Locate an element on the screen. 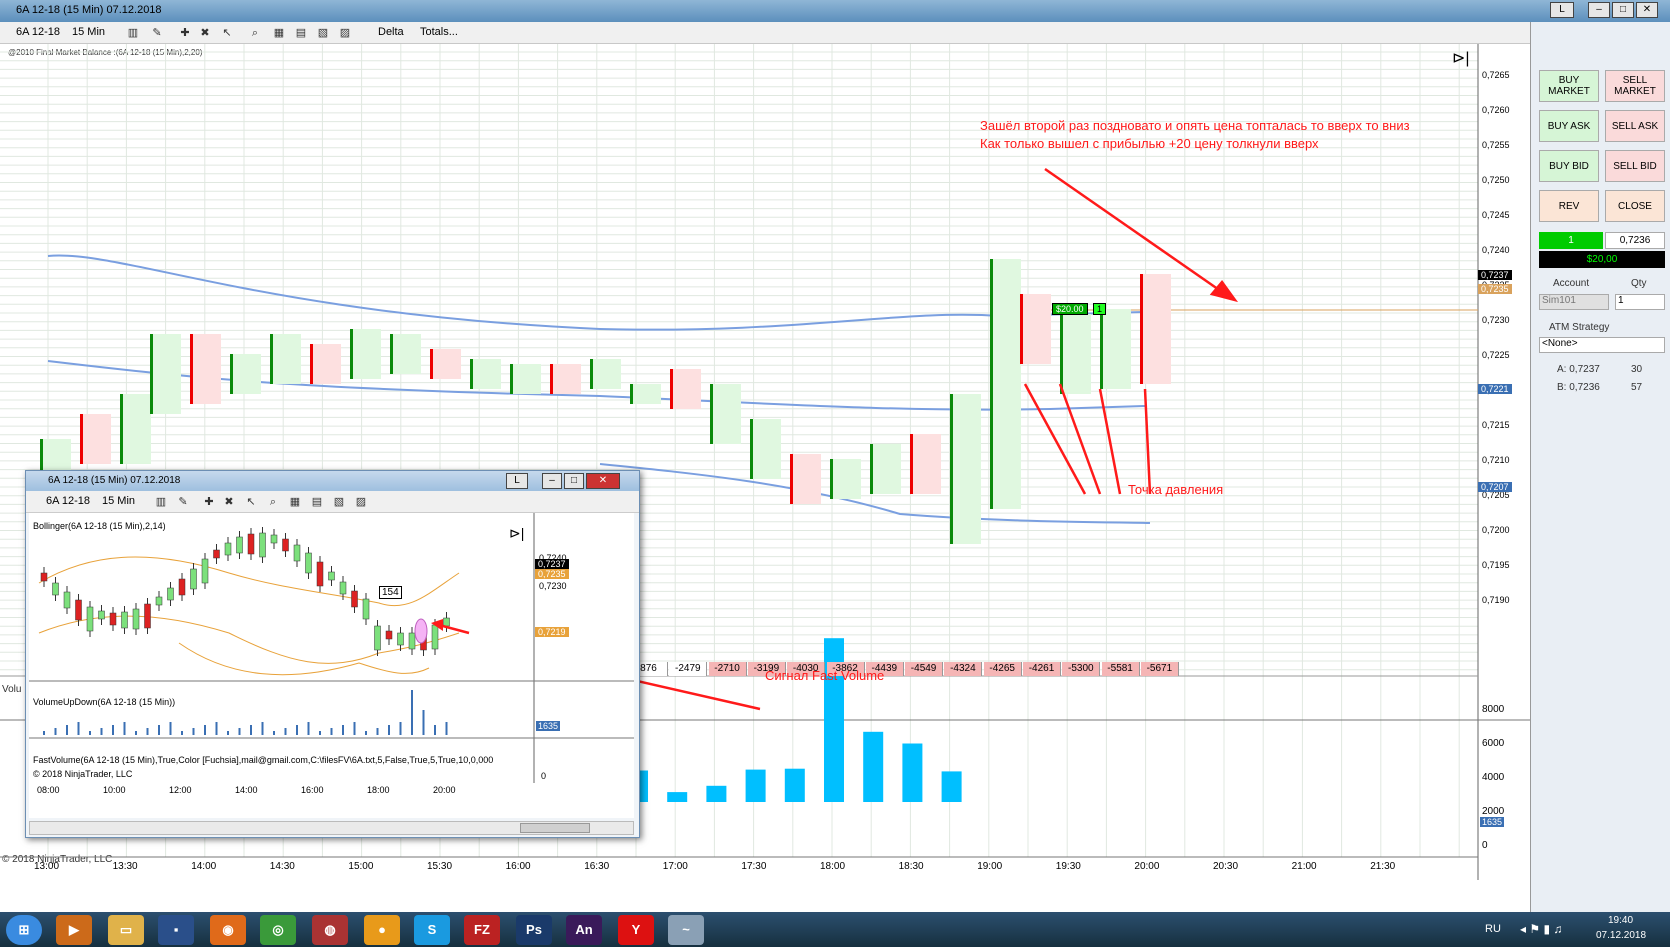 The image size is (1670, 947). add-icon: ✚ is located at coordinates (185, 33).